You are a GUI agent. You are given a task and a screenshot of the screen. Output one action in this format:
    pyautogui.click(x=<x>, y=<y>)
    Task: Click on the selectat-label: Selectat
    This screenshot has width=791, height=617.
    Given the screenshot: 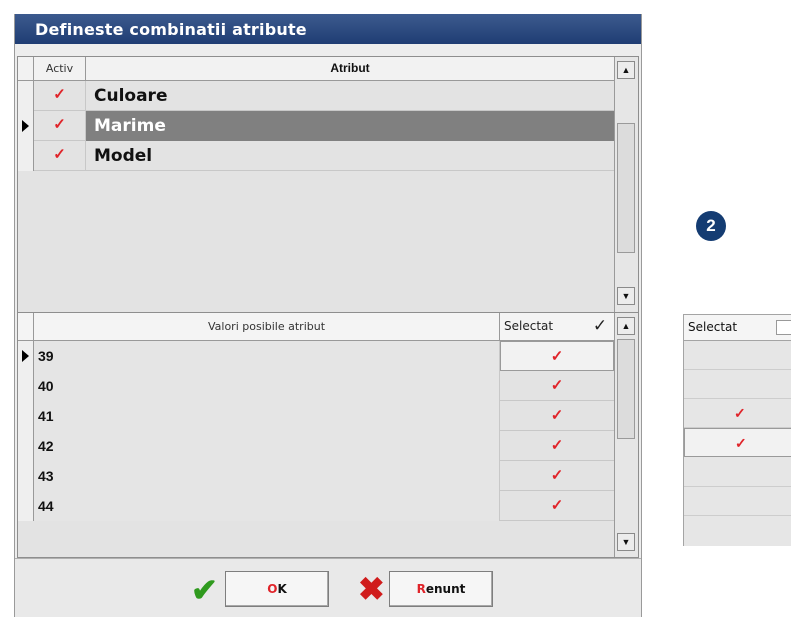 What is the action you would take?
    pyautogui.click(x=529, y=326)
    